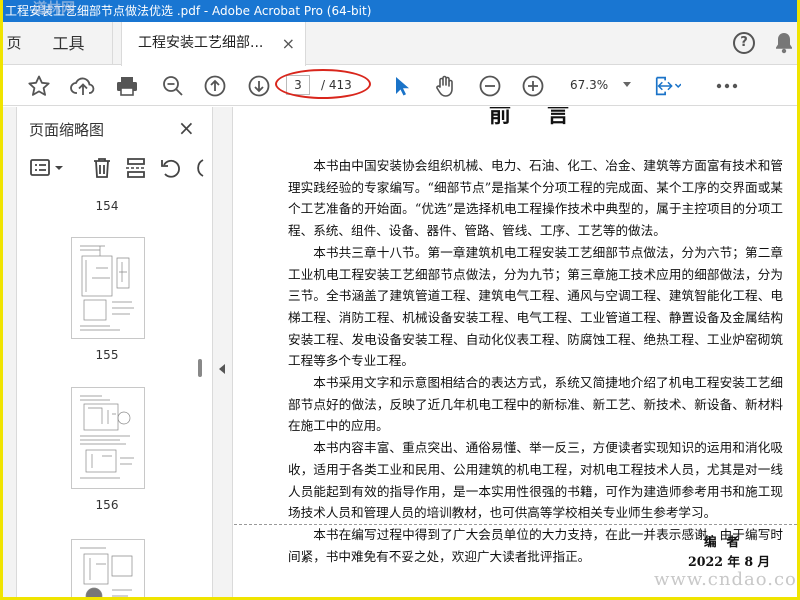 Image resolution: width=800 pixels, height=600 pixels. What do you see at coordinates (198, 170) in the screenshot?
I see `rotate-right-icon` at bounding box center [198, 170].